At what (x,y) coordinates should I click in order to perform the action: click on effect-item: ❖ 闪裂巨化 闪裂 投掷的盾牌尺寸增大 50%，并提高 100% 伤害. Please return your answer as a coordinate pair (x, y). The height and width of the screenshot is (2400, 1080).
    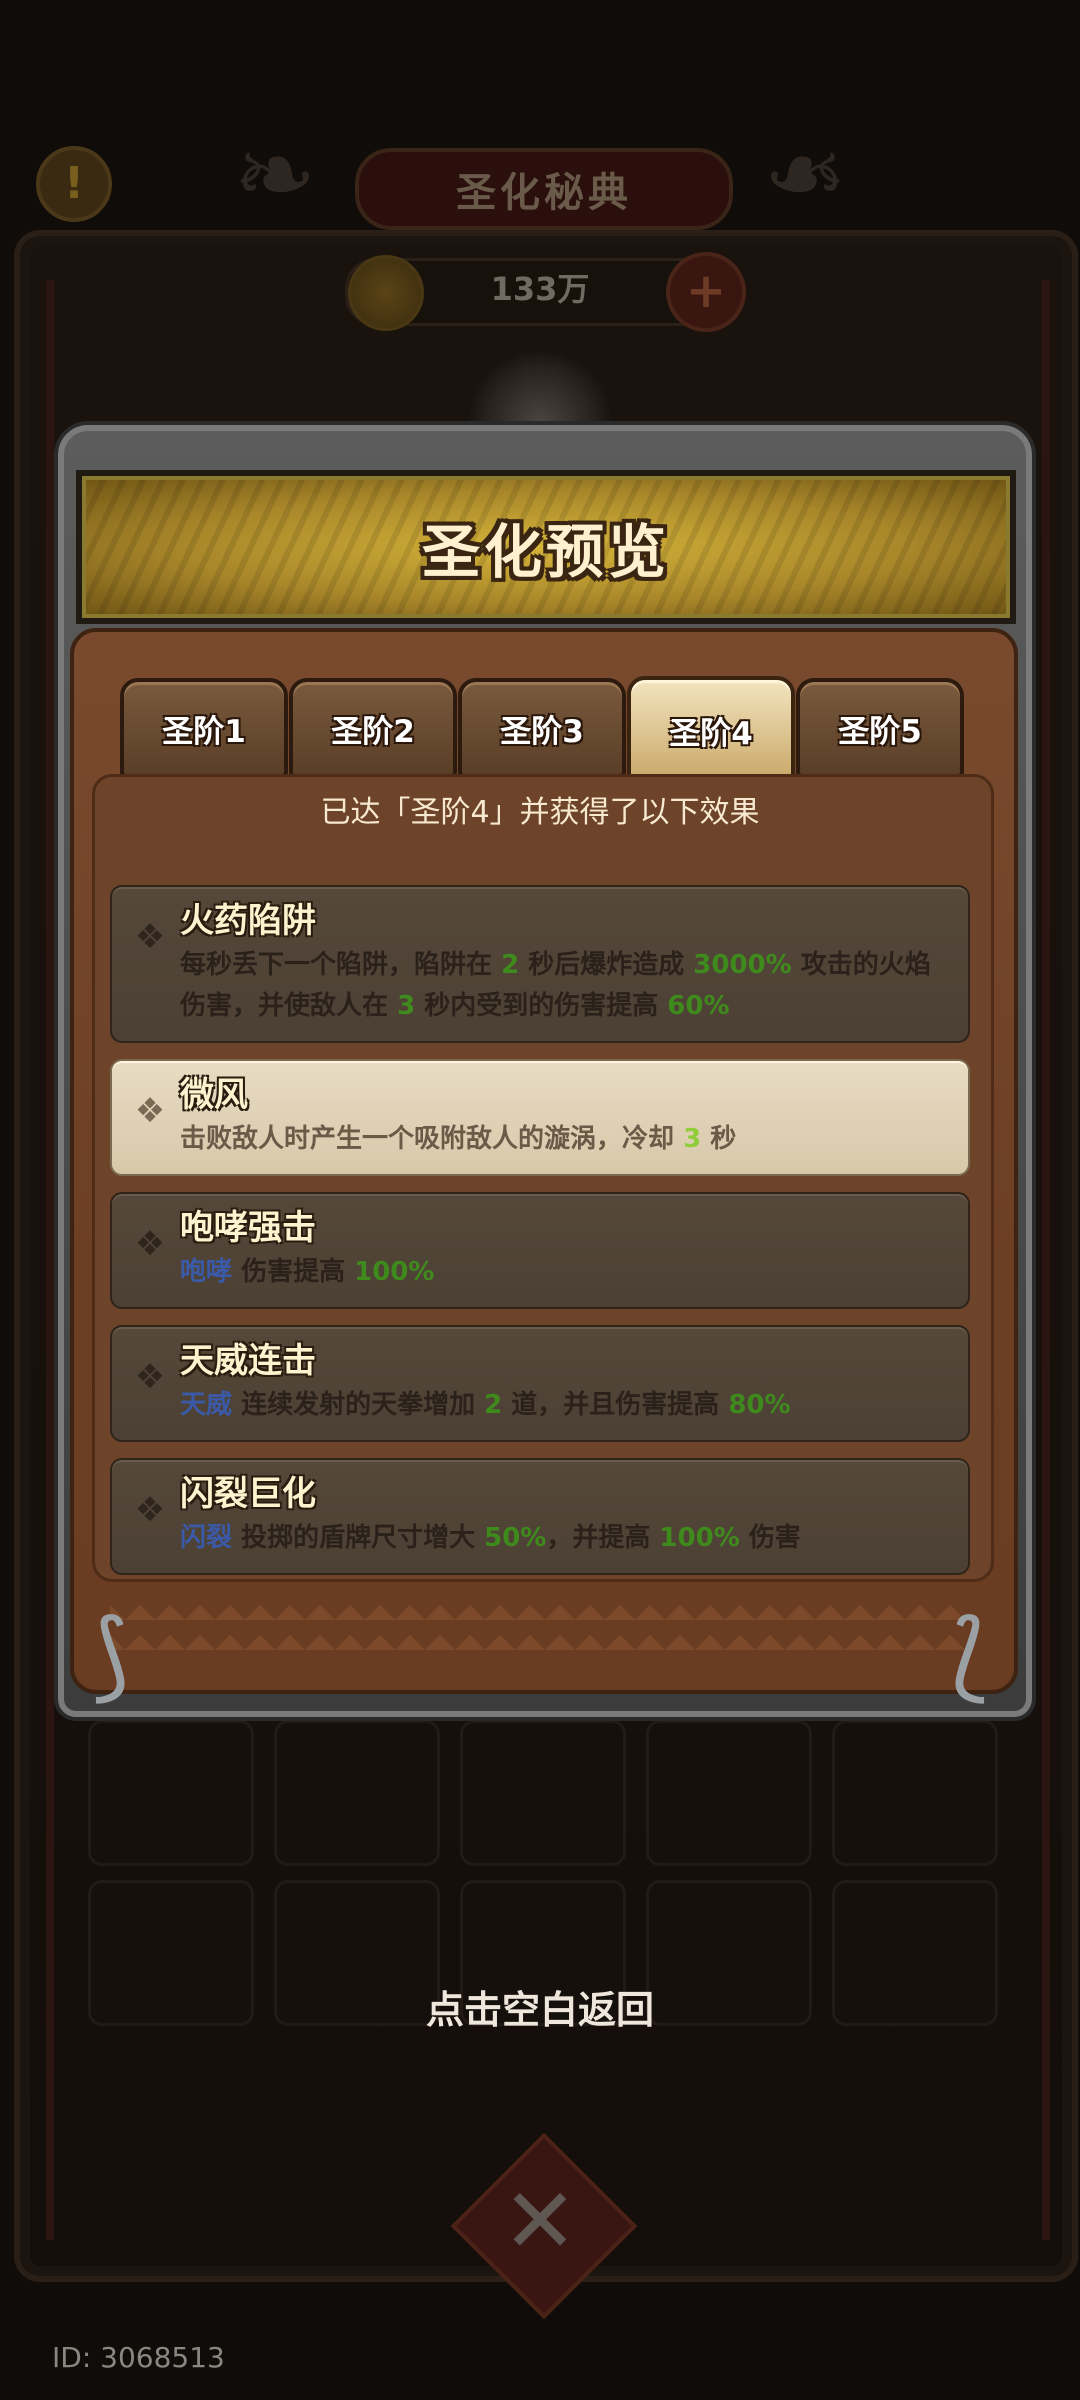
    Looking at the image, I should click on (540, 1516).